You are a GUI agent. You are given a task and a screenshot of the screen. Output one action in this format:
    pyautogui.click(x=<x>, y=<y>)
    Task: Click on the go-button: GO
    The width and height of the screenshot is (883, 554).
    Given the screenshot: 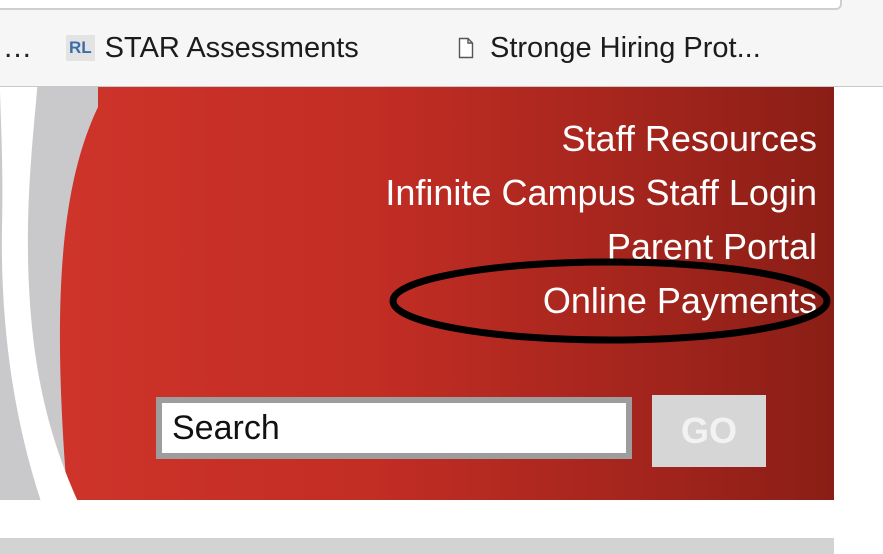 What is the action you would take?
    pyautogui.click(x=709, y=431)
    